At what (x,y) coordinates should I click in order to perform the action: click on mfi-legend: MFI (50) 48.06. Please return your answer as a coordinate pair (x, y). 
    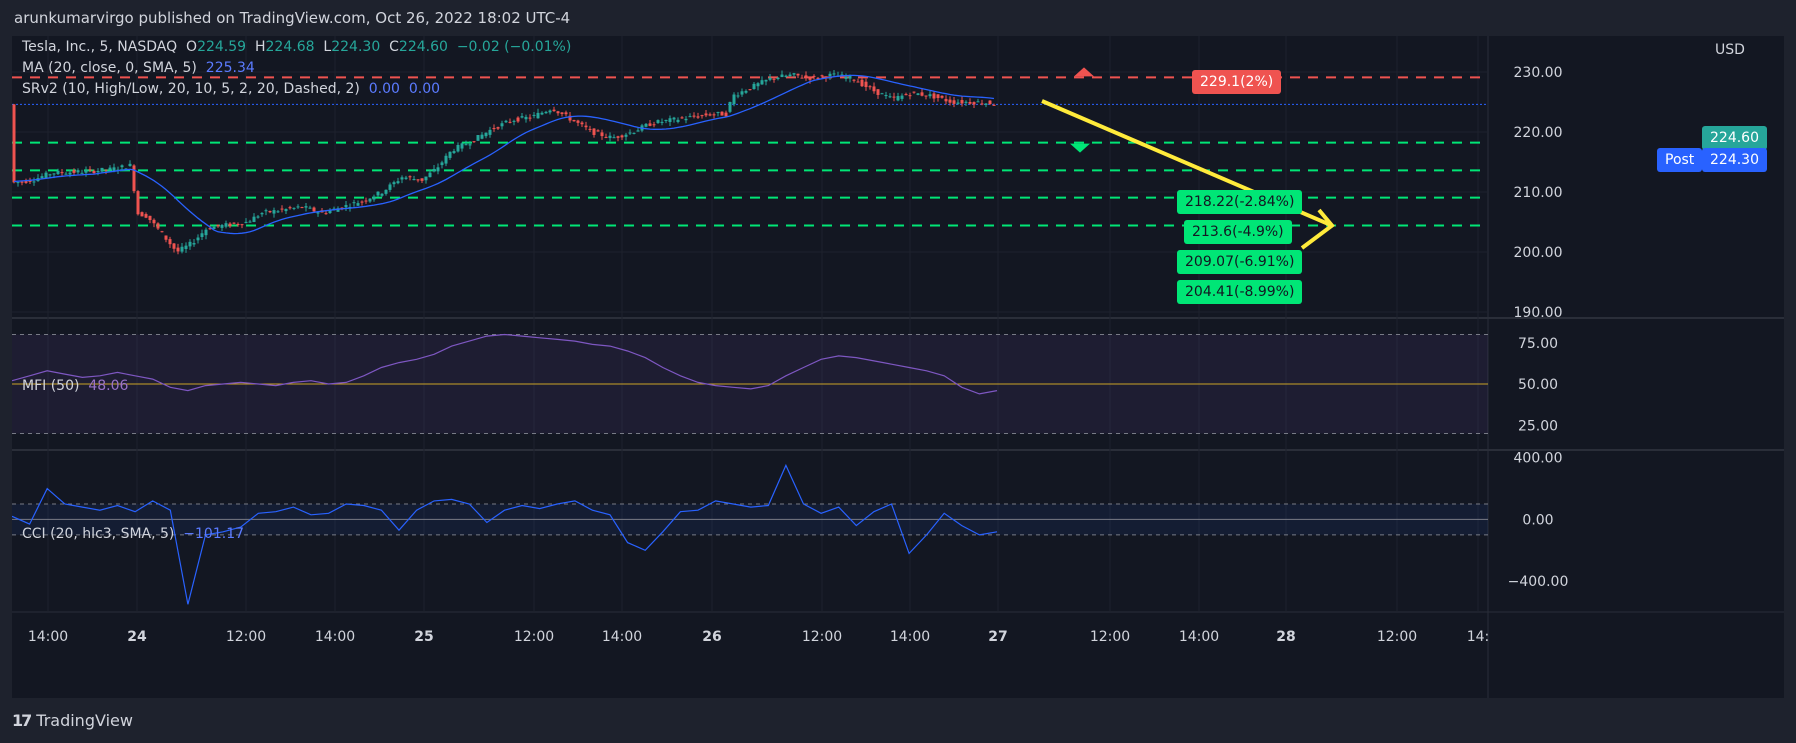
    Looking at the image, I should click on (75, 386).